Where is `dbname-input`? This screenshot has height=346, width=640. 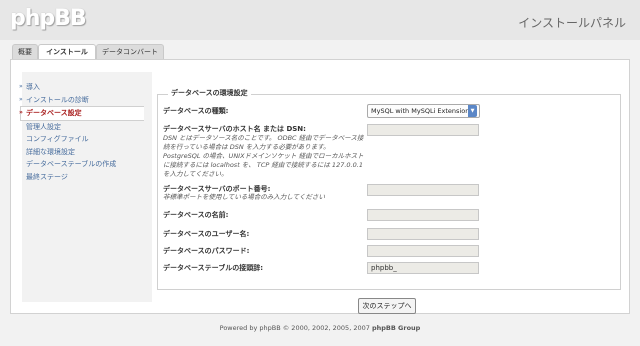
dbname-input is located at coordinates (423, 215).